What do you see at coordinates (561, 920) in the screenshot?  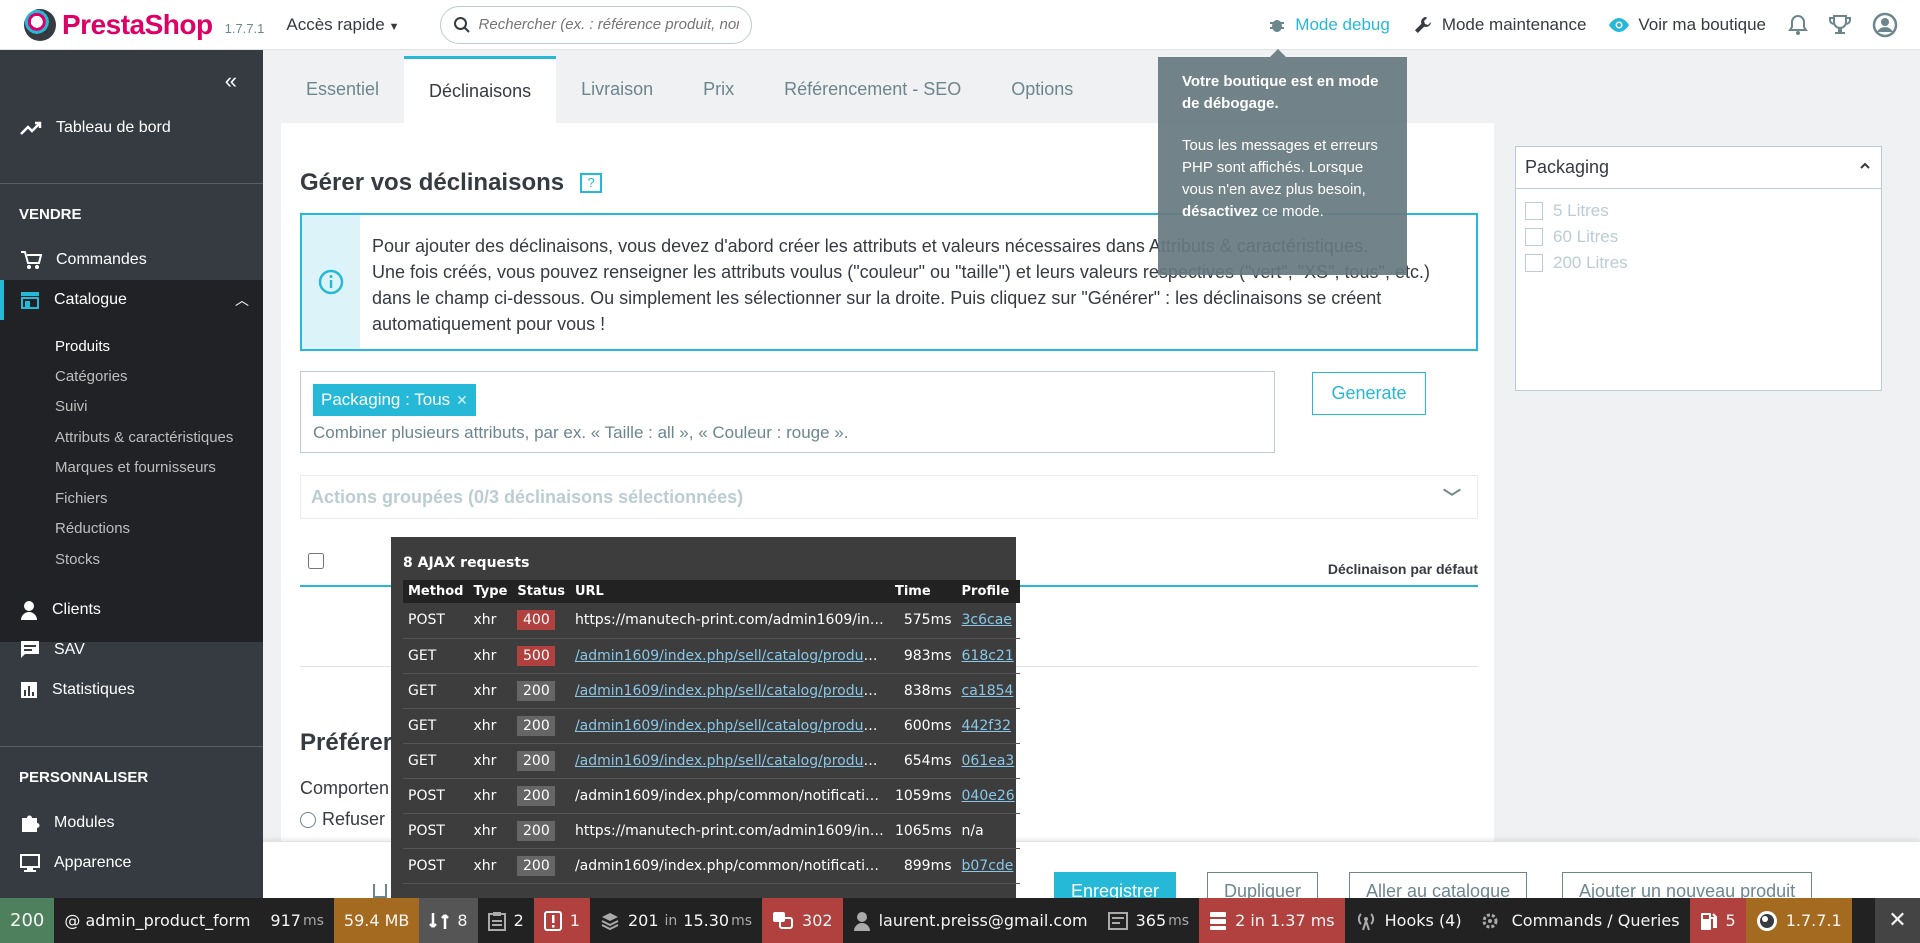 I see `errors-panel: 1` at bounding box center [561, 920].